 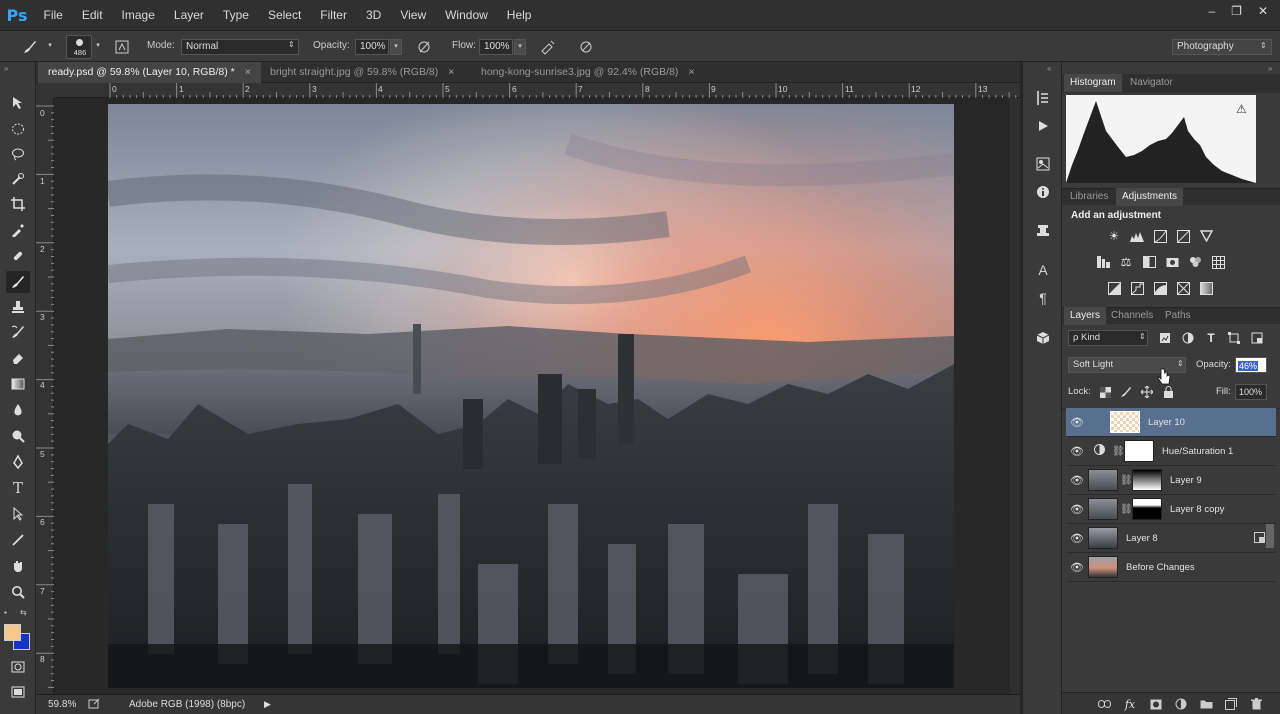 I want to click on workspace-switcher: Photography, so click(x=1222, y=47).